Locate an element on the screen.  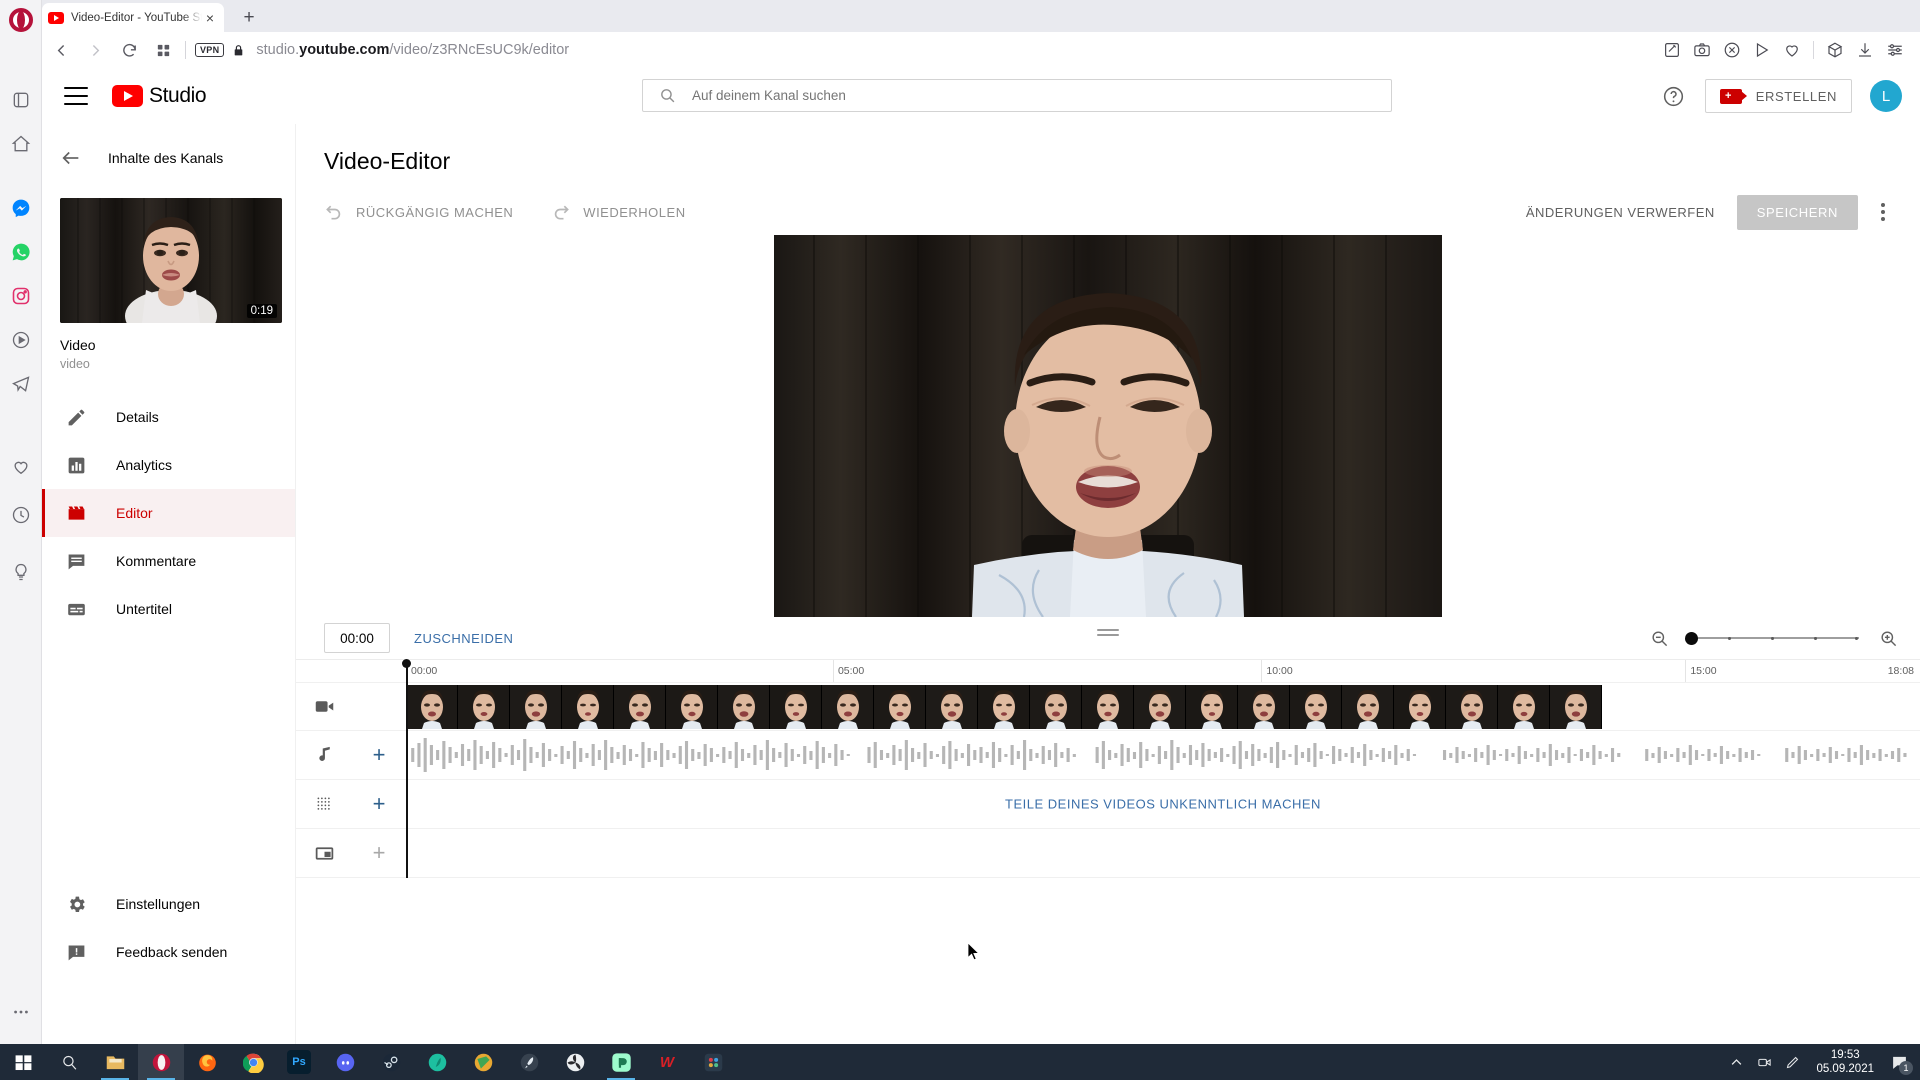
video-thumbnail: 0:19 is located at coordinates (171, 260).